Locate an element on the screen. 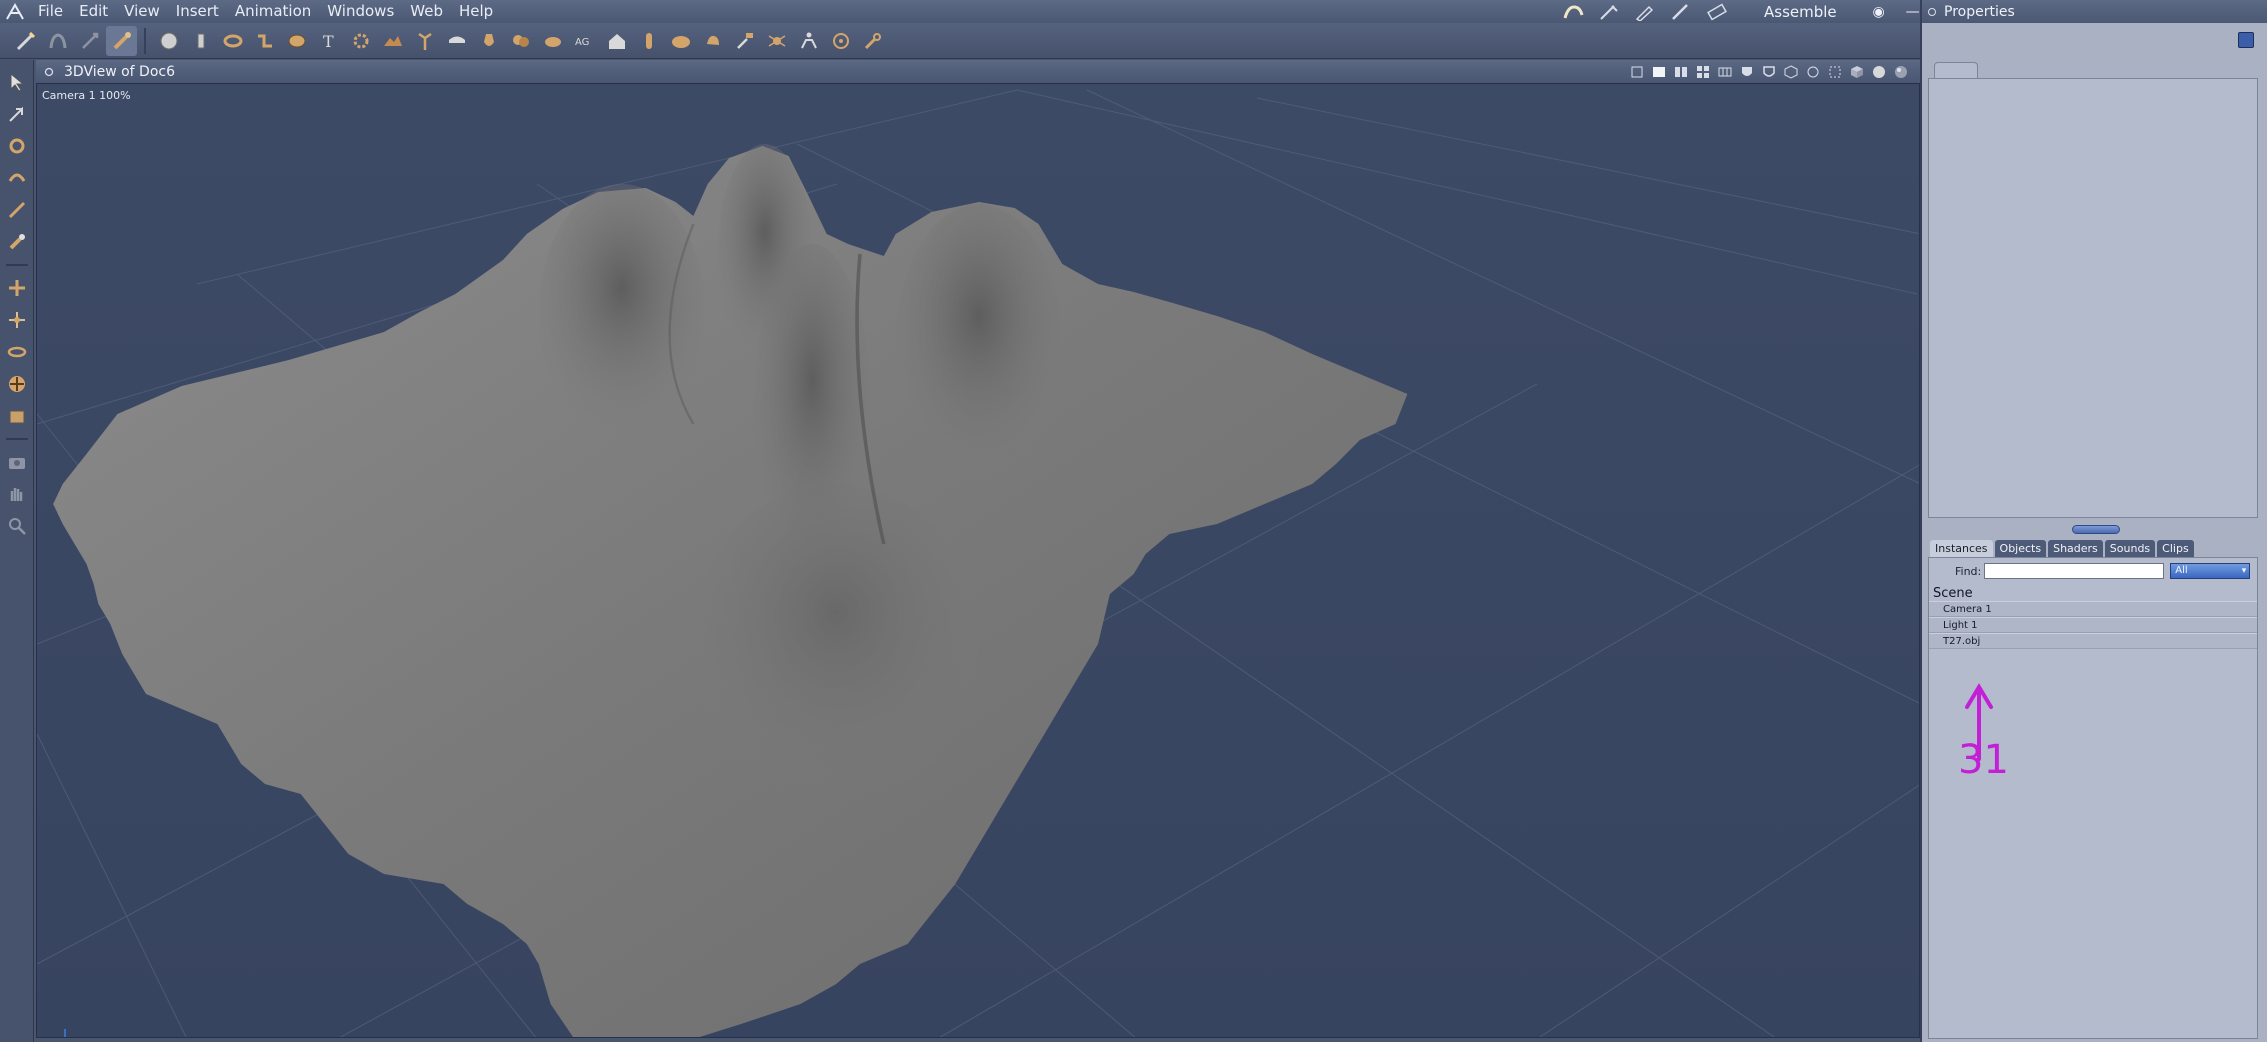 Image resolution: width=2267 pixels, height=1042 pixels. main-toolbar: T AG is located at coordinates (960, 41).